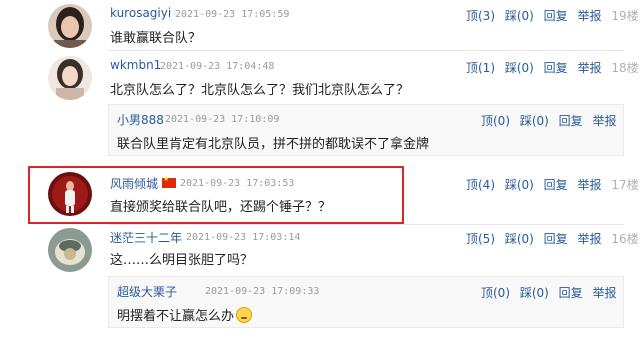  I want to click on upvote-button: 顶(1), so click(480, 68).